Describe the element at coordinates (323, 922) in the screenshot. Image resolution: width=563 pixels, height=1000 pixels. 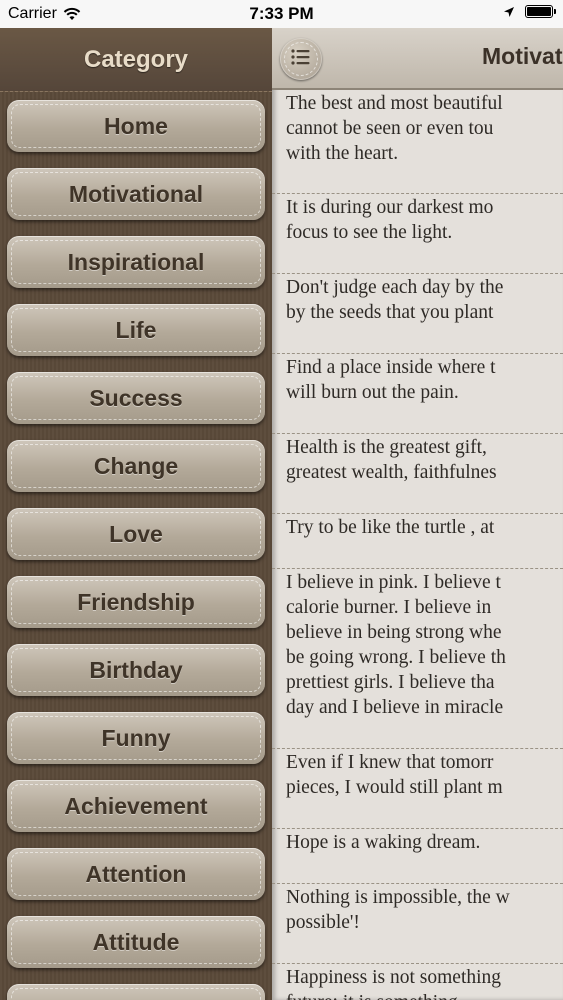
I see `quote-text-line: possible'!` at that location.